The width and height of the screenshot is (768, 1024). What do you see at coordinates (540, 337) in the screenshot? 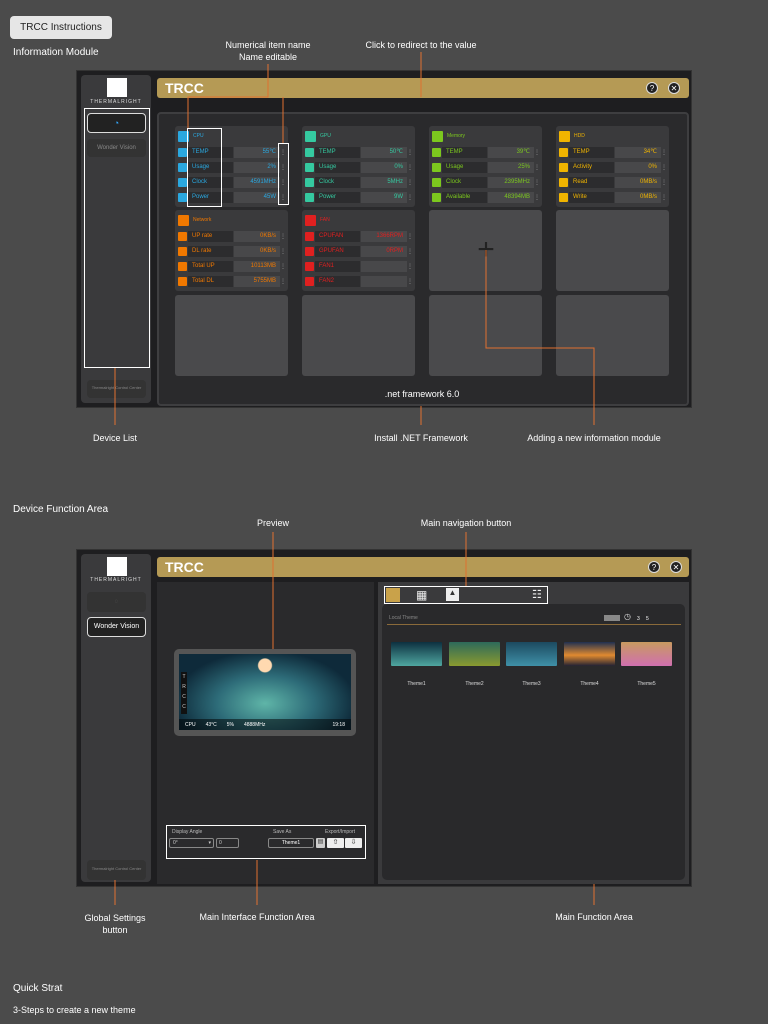
I see `line-add-module` at bounding box center [540, 337].